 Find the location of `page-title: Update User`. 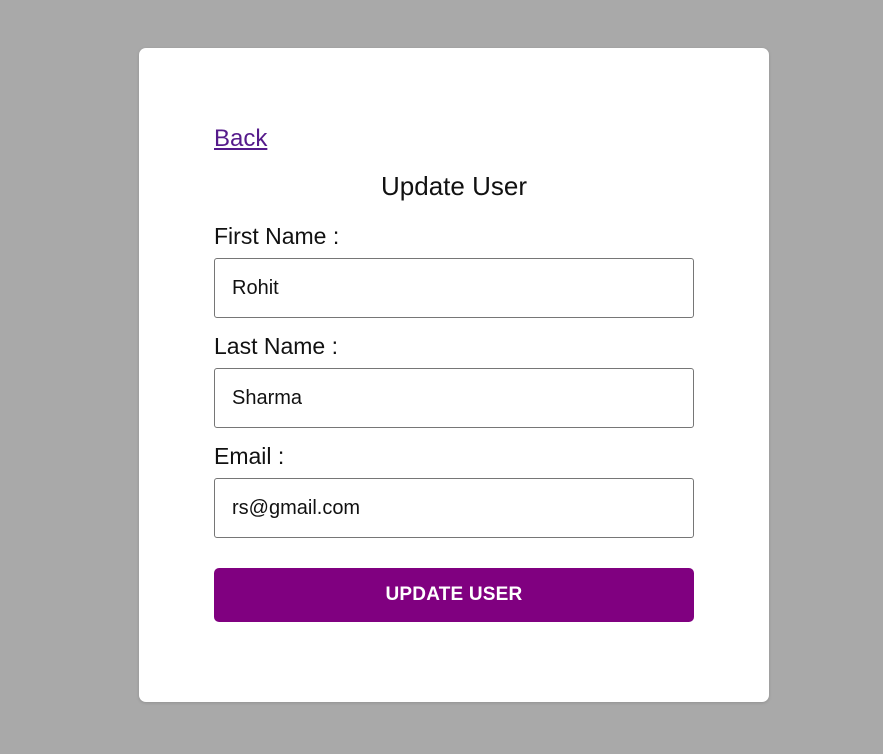

page-title: Update User is located at coordinates (454, 186).